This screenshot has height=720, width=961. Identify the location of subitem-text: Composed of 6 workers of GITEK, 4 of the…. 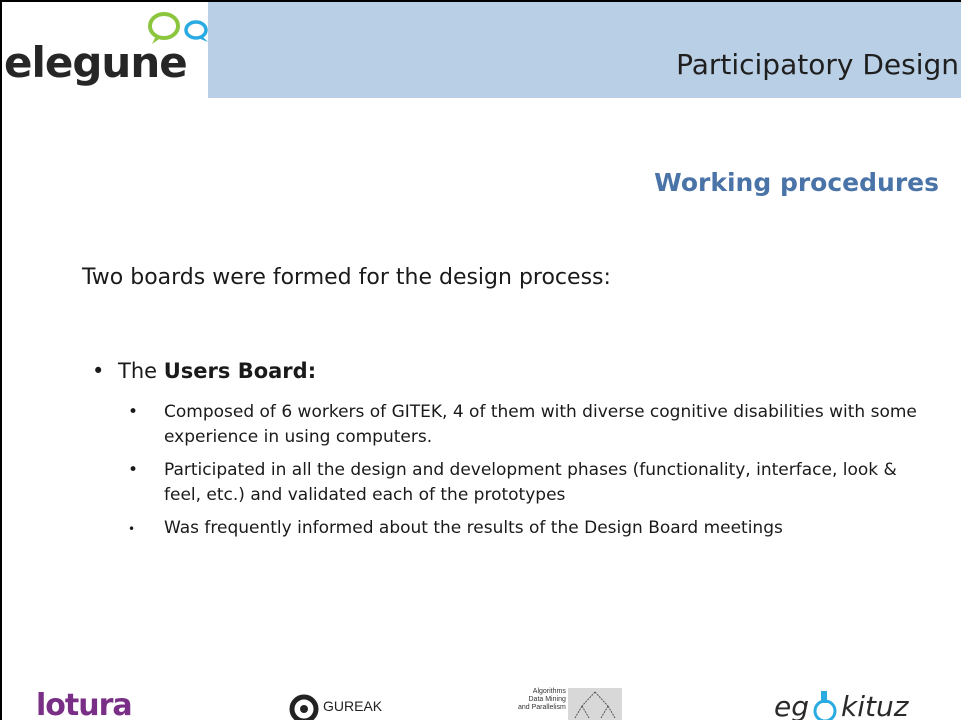
(540, 424).